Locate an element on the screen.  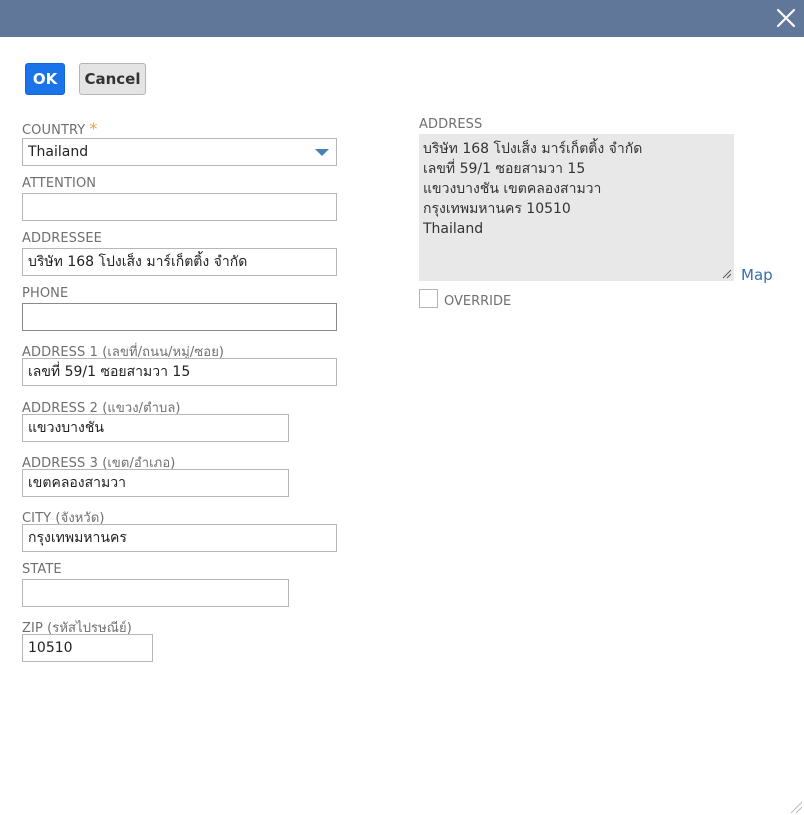
addressee-field: บริษัท 168 โปงเส็ง มาร์เก็ตติ้ง จำกัด is located at coordinates (179, 262).